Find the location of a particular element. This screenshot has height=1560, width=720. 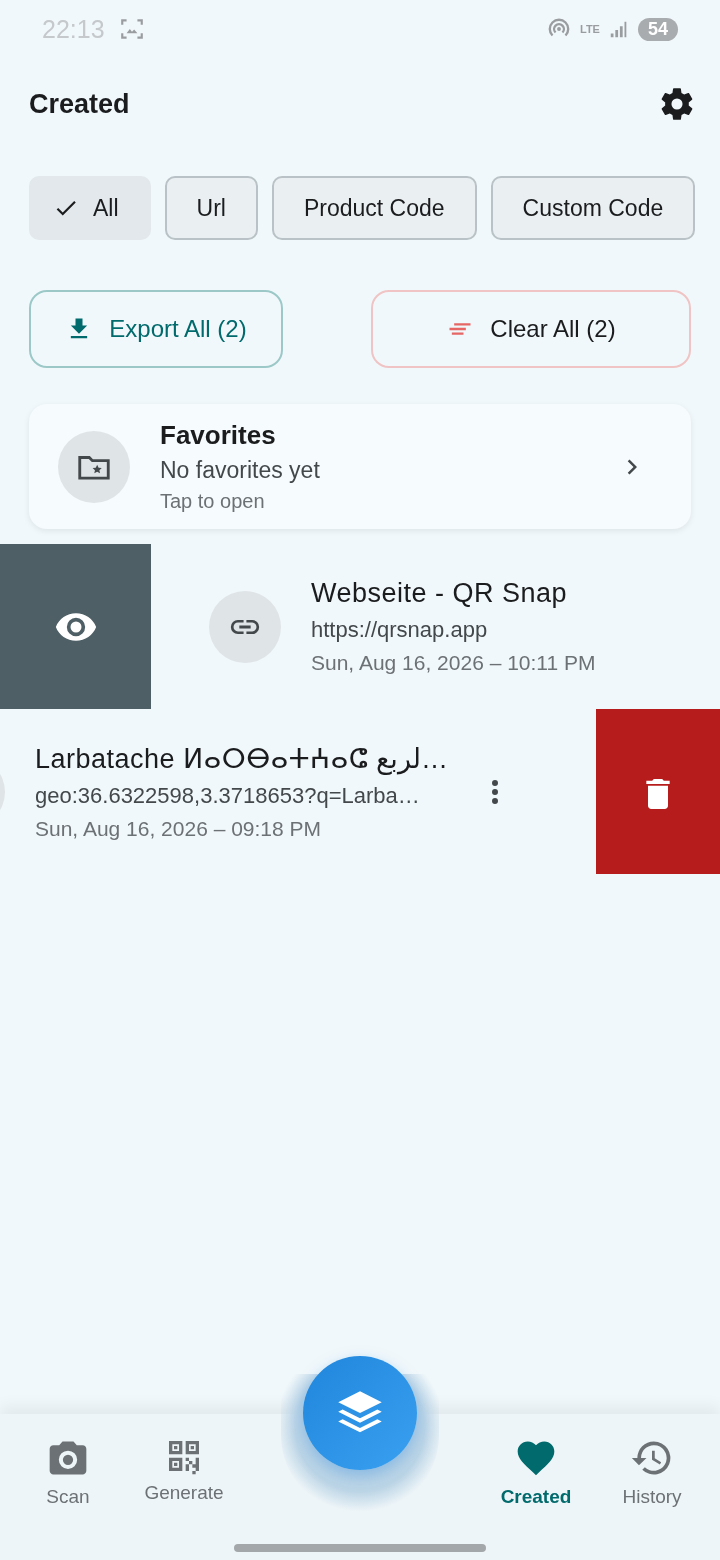

filter-chip: Custom Code is located at coordinates (593, 208).